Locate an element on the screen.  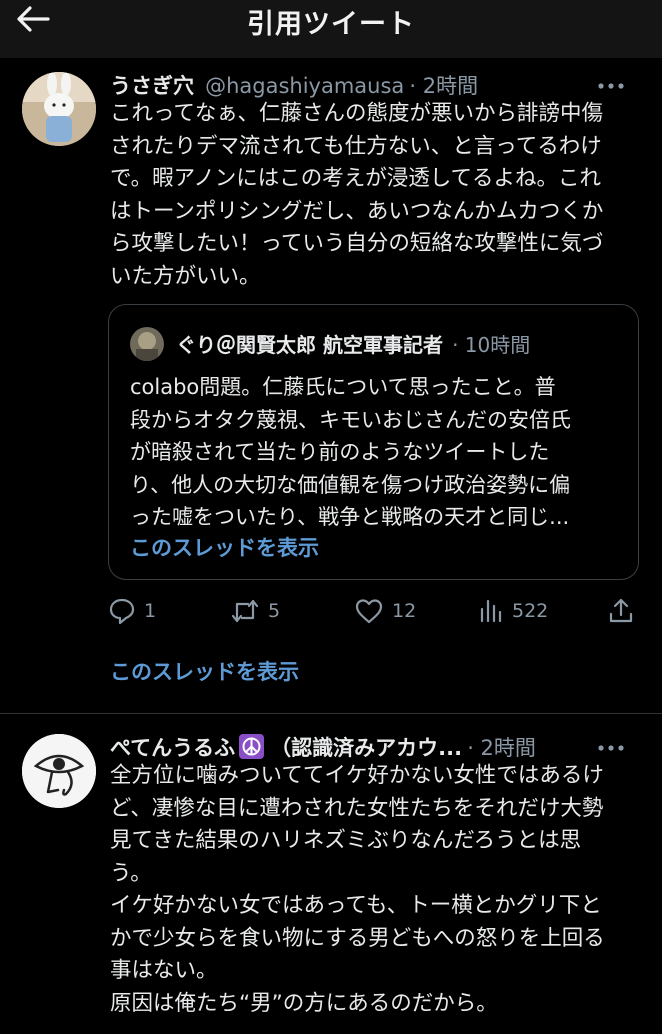
text-line: が暗殺されて当たり前のようなツイートした is located at coordinates (340, 452).